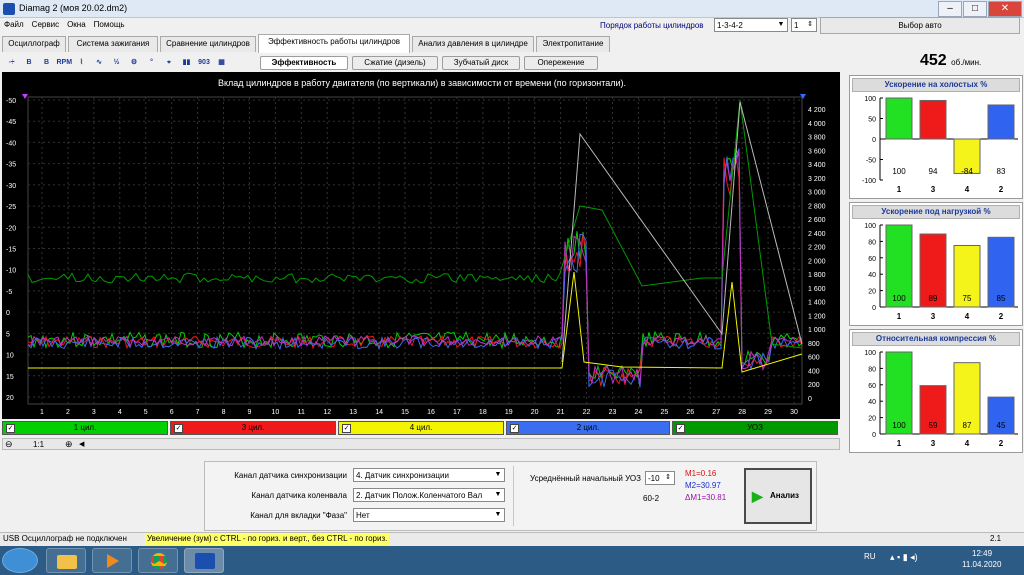 The width and height of the screenshot is (1024, 575). Describe the element at coordinates (473, 44) in the screenshot. I see `tab-pressure-analysis: Анализ давления в цилиндре` at that location.